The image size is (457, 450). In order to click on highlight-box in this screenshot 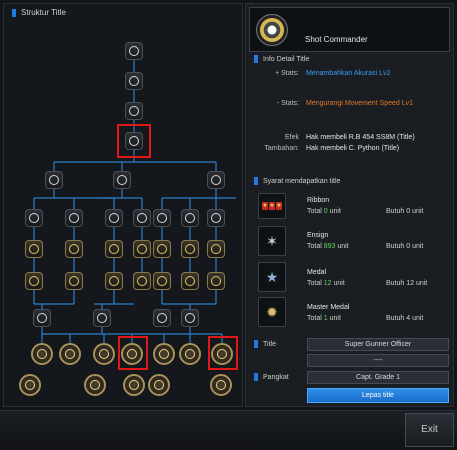, I will do `click(133, 353)`.